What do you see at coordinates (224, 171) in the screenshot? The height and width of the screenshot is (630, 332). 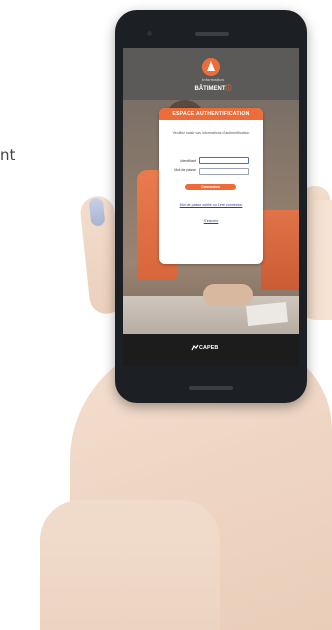 I see `password-input` at bounding box center [224, 171].